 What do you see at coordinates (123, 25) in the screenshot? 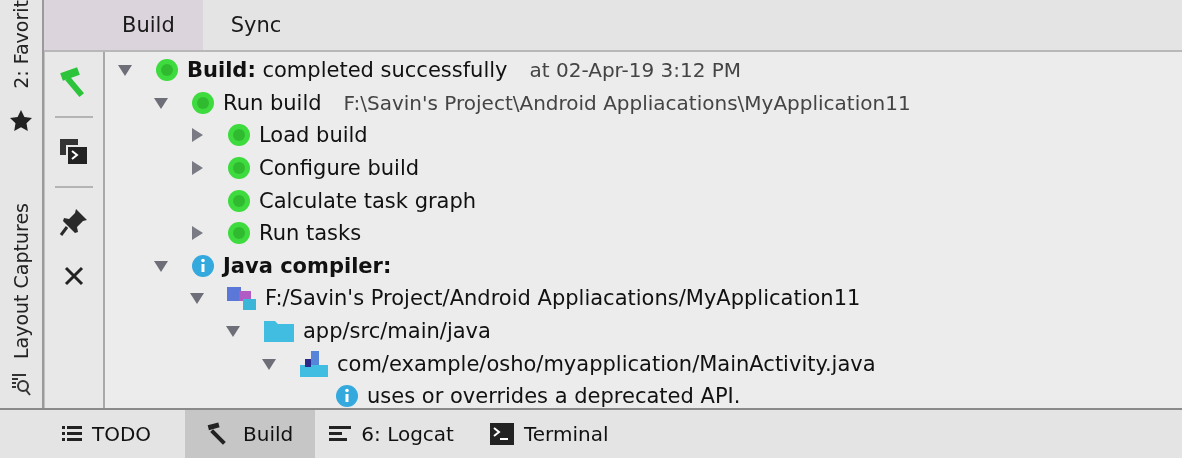
I see `tab: Build` at bounding box center [123, 25].